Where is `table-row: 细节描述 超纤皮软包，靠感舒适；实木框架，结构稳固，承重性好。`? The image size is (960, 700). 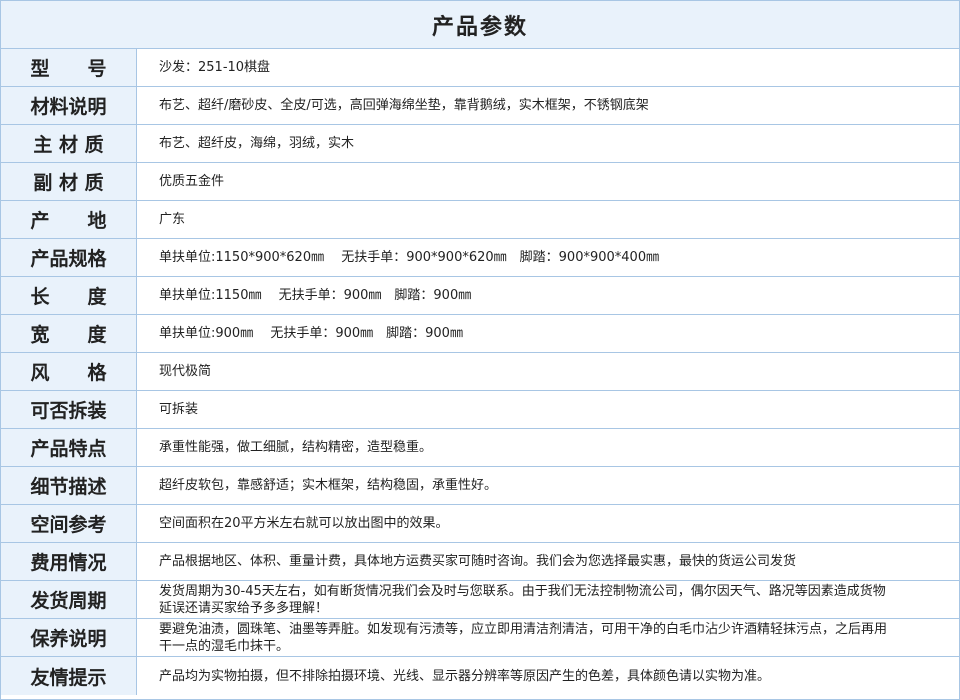
table-row: 细节描述 超纤皮软包，靠感舒适；实木框架，结构稳固，承重性好。 is located at coordinates (480, 486).